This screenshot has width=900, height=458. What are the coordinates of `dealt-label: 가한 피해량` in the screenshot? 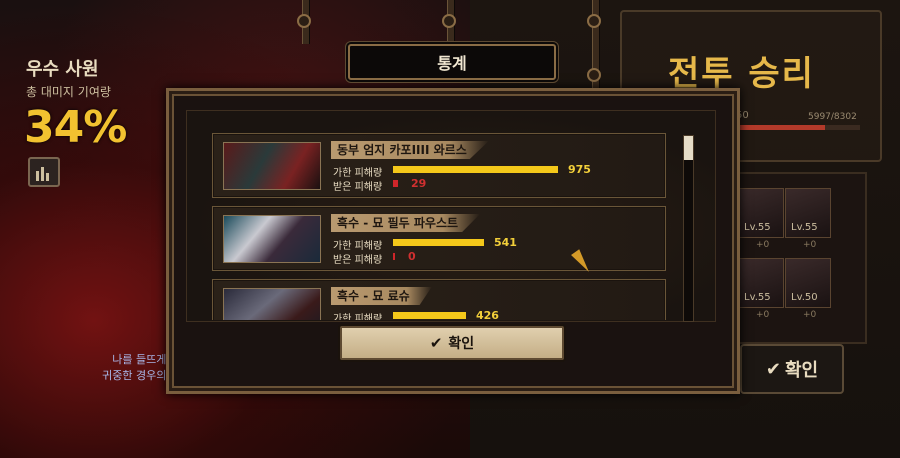 It's located at (358, 317).